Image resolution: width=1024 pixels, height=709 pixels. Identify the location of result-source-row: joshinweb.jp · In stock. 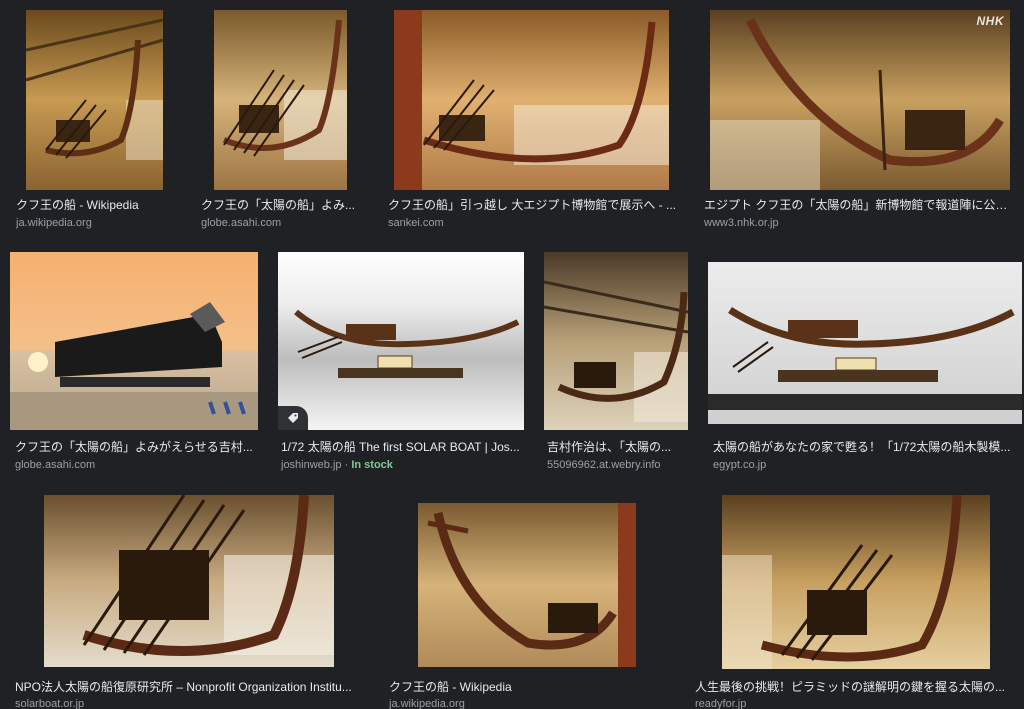
(403, 465).